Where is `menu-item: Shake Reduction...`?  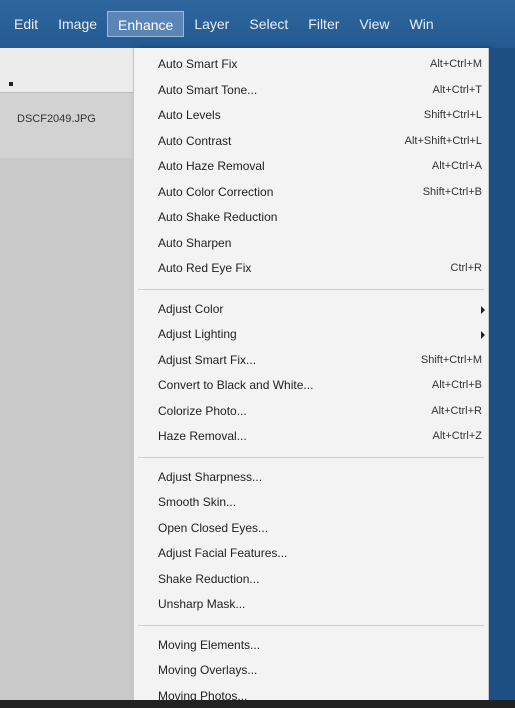 menu-item: Shake Reduction... is located at coordinates (311, 580).